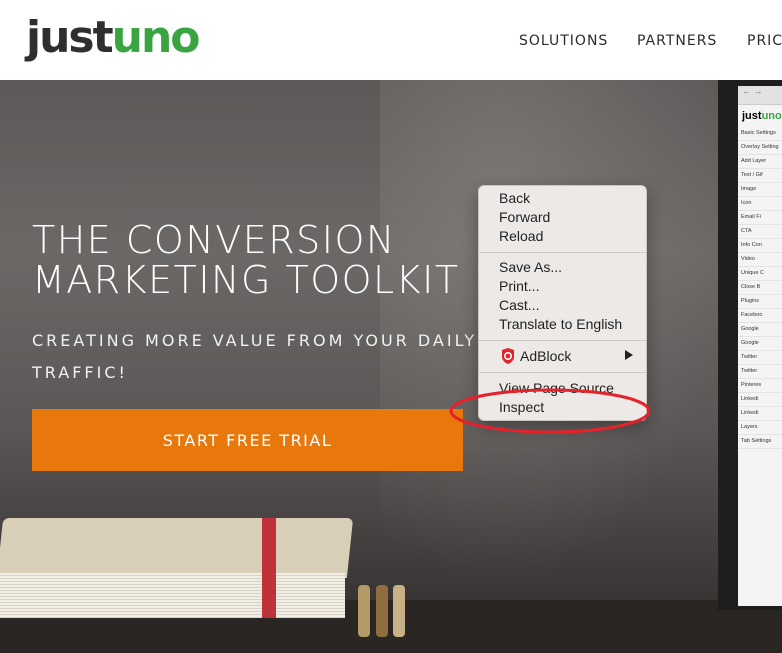  Describe the element at coordinates (760, 95) in the screenshot. I see `browser-toolbar-icon: ← →` at that location.